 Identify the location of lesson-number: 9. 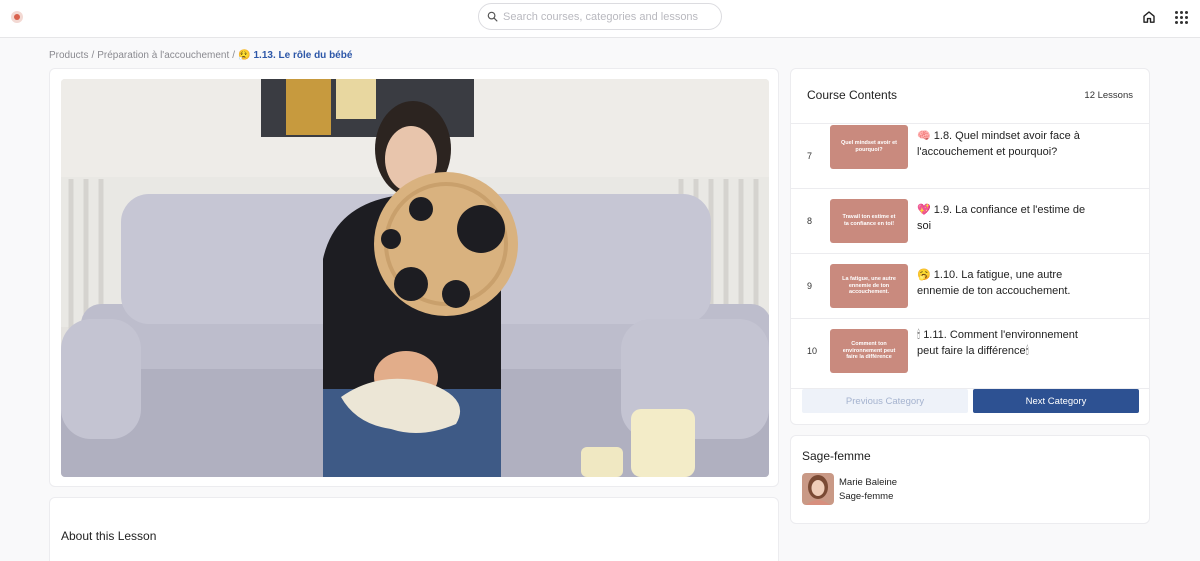
(810, 286).